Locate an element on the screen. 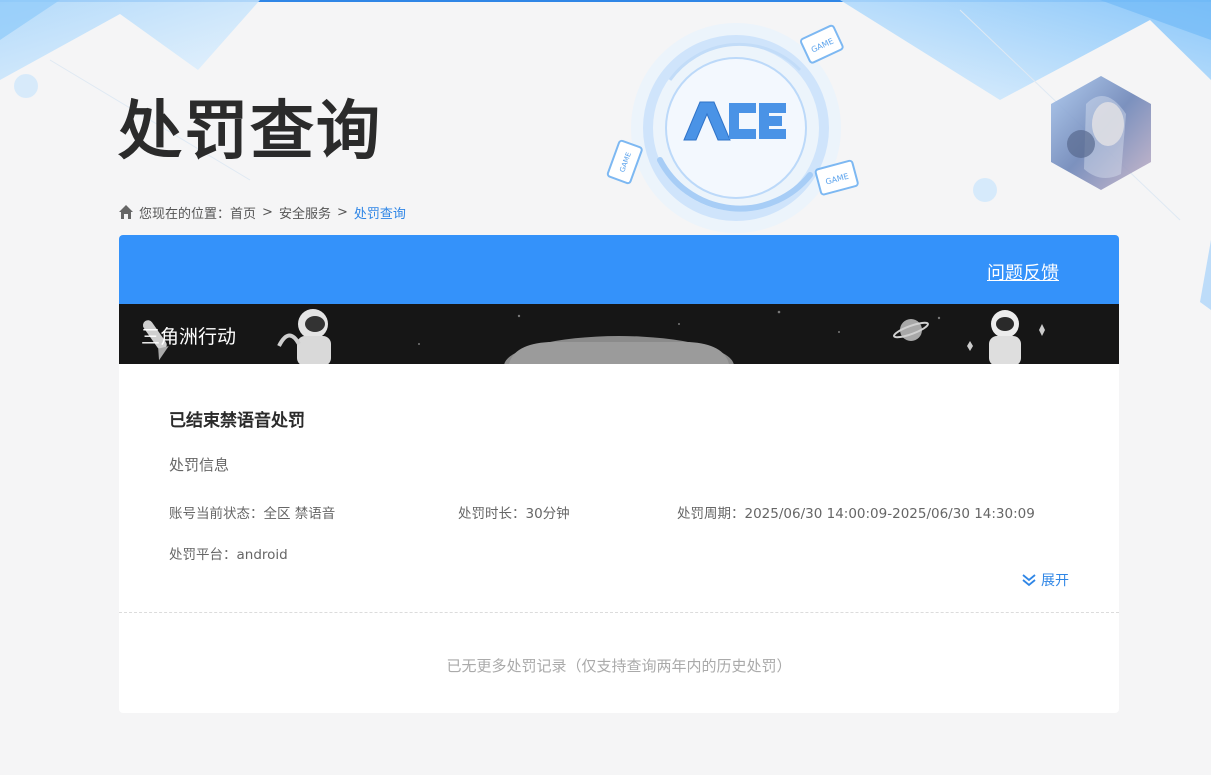  breadcrumb-security-service: 安全服务 is located at coordinates (305, 212).